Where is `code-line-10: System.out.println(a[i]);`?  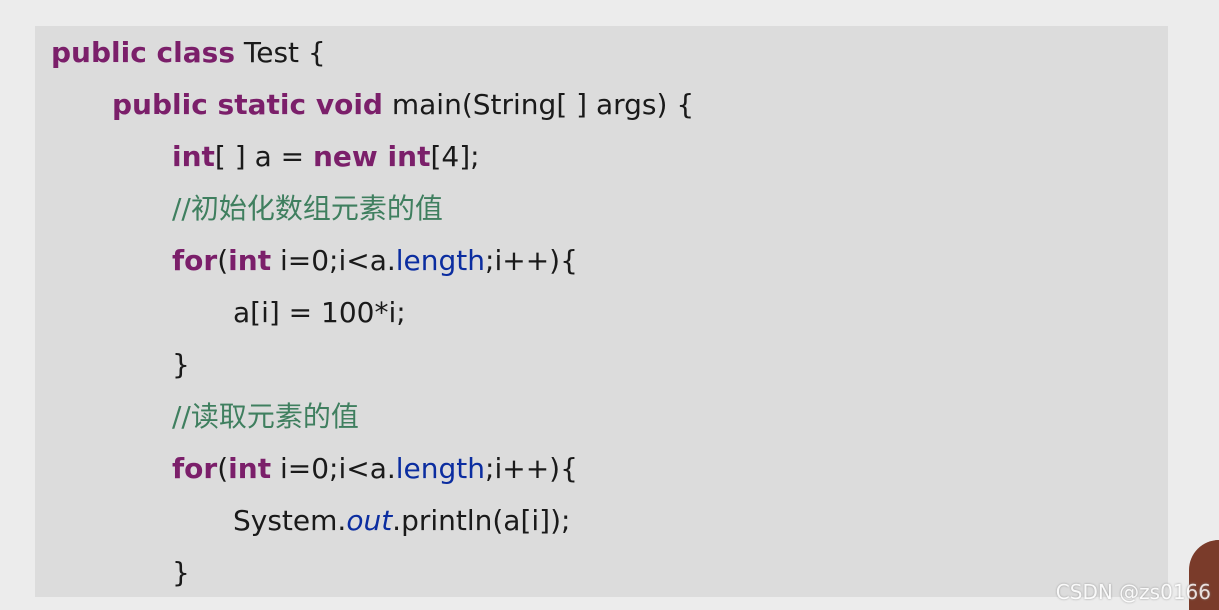 code-line-10: System.out.println(a[i]); is located at coordinates (401, 521).